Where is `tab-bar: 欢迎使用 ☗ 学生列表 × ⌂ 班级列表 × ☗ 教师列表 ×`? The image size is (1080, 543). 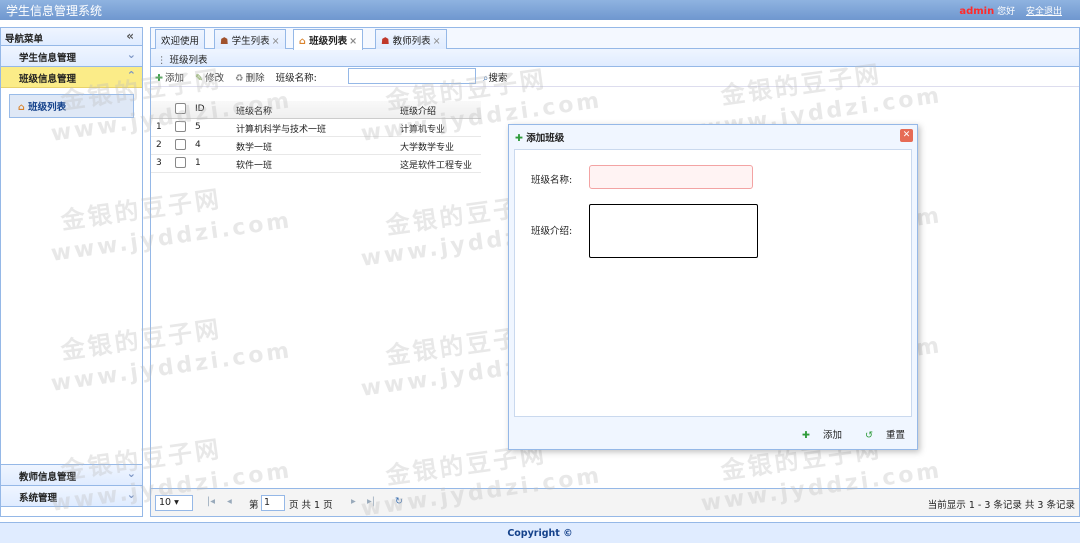
tab-bar: 欢迎使用 ☗ 学生列表 × ⌂ 班级列表 × ☗ 教师列表 × is located at coordinates (615, 39).